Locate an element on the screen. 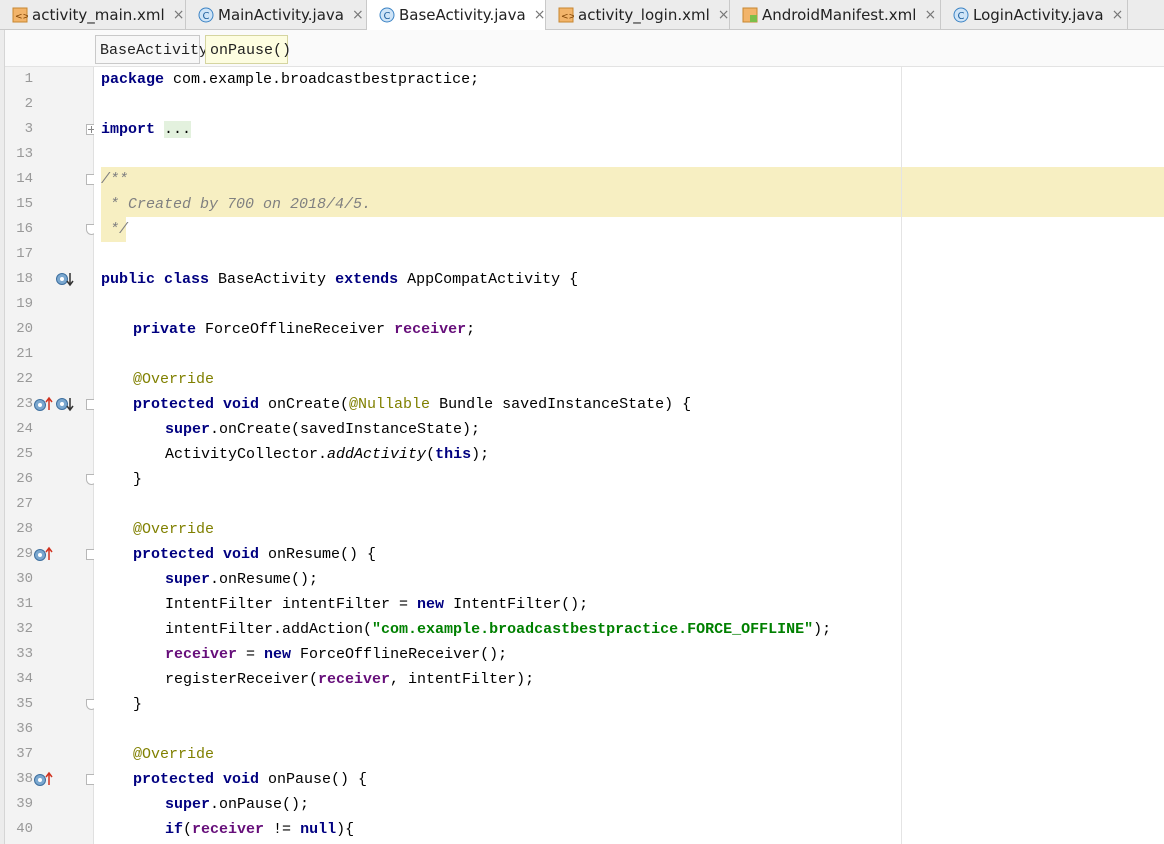 This screenshot has width=1164, height=844. code-token: onResume() { is located at coordinates (318, 554).